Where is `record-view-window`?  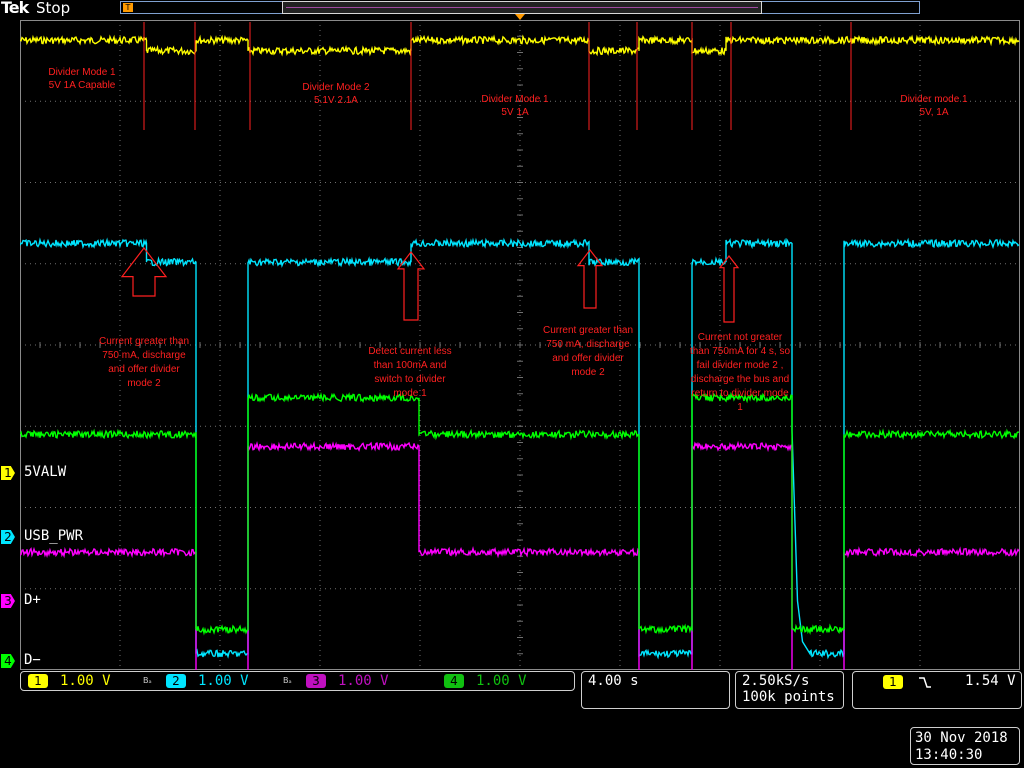
record-view-window is located at coordinates (522, 7).